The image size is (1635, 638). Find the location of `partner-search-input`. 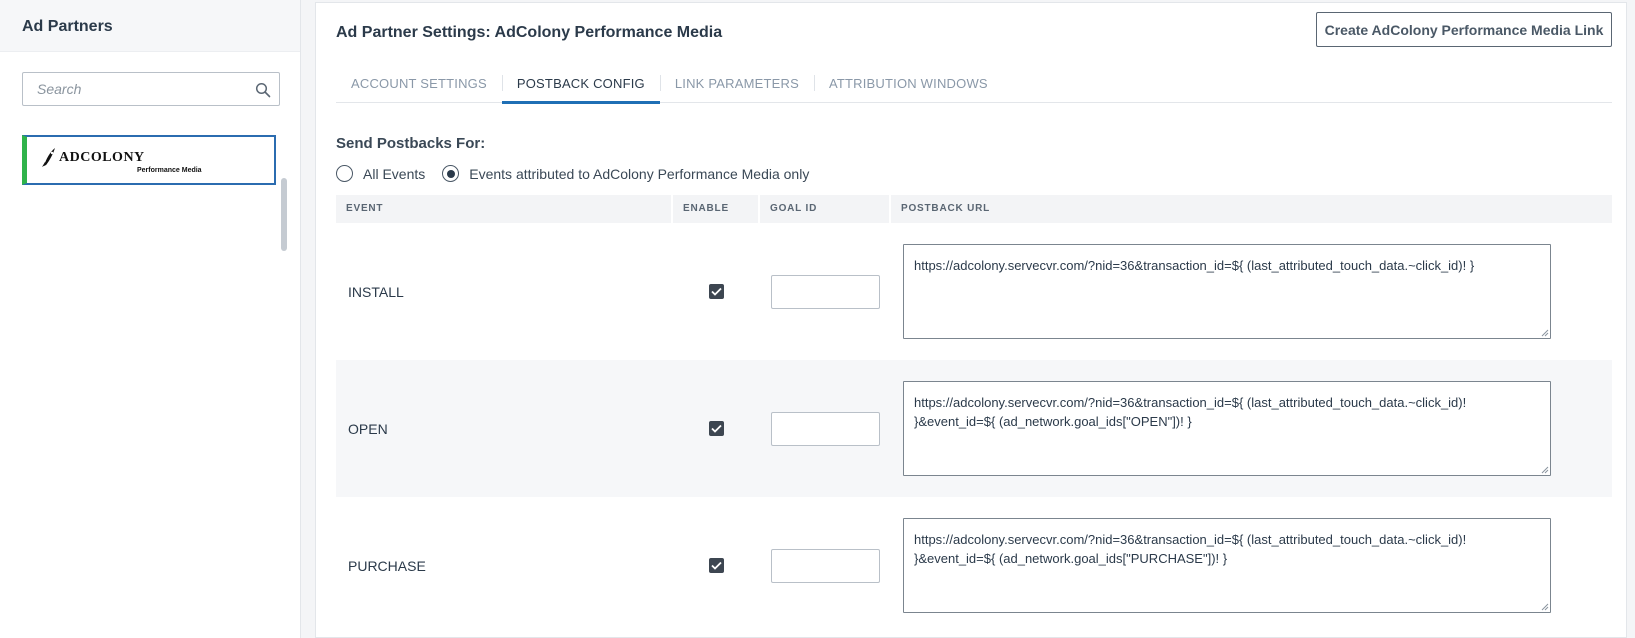

partner-search-input is located at coordinates (151, 89).